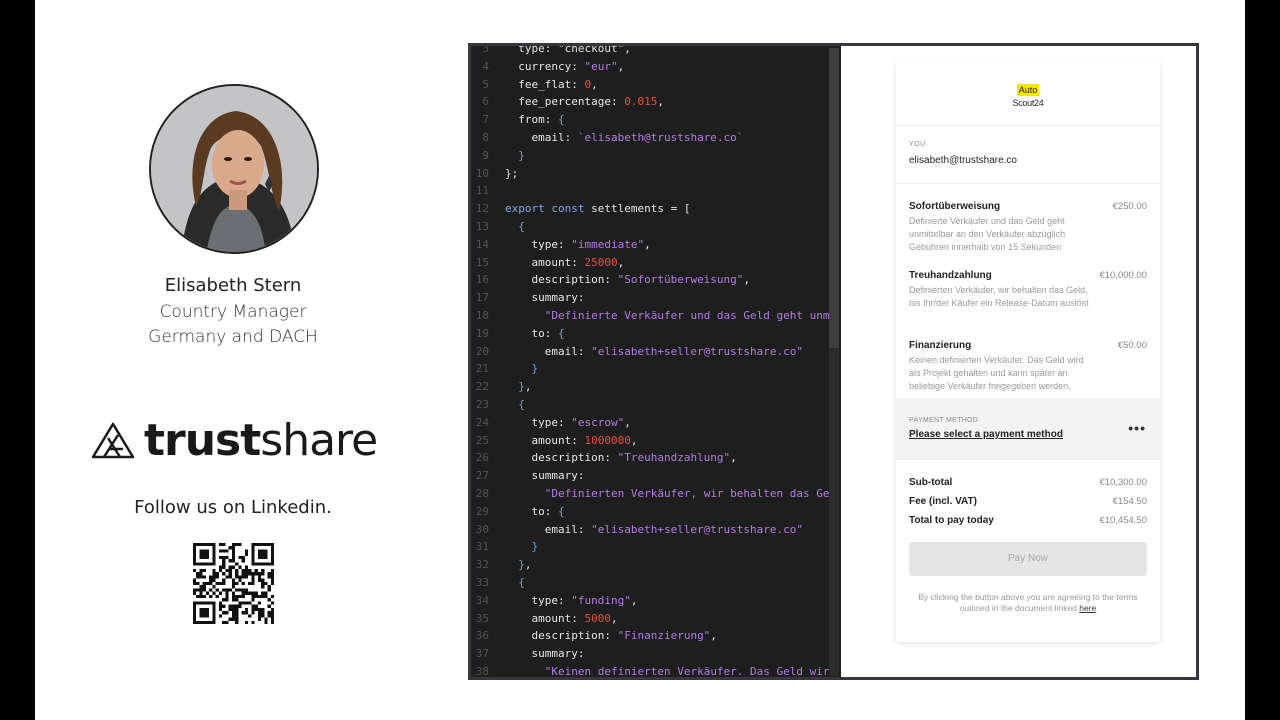  What do you see at coordinates (482, 636) in the screenshot?
I see `line-number: 36` at bounding box center [482, 636].